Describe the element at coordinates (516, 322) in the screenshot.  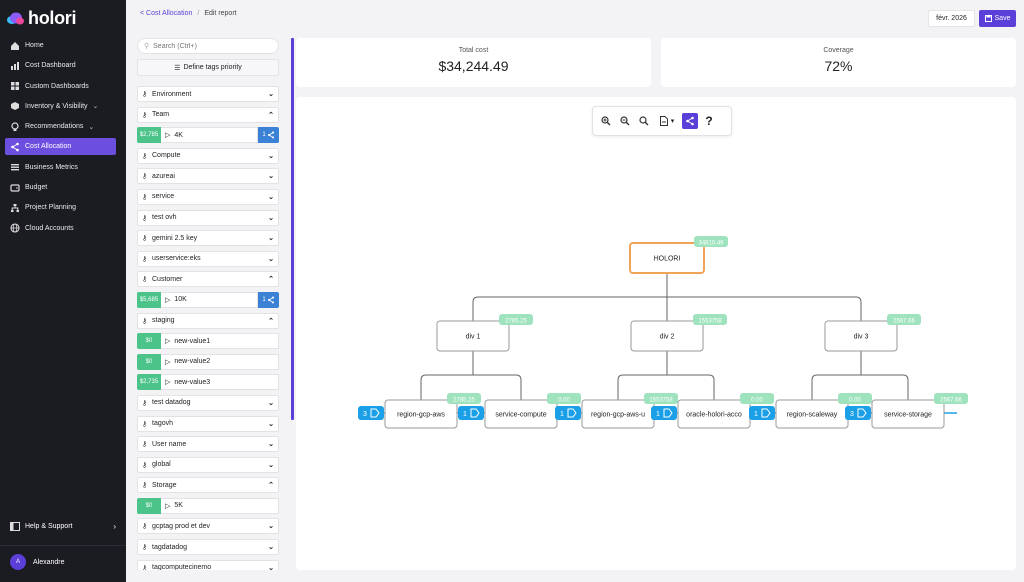
I see `node-value: 2785.25` at that location.